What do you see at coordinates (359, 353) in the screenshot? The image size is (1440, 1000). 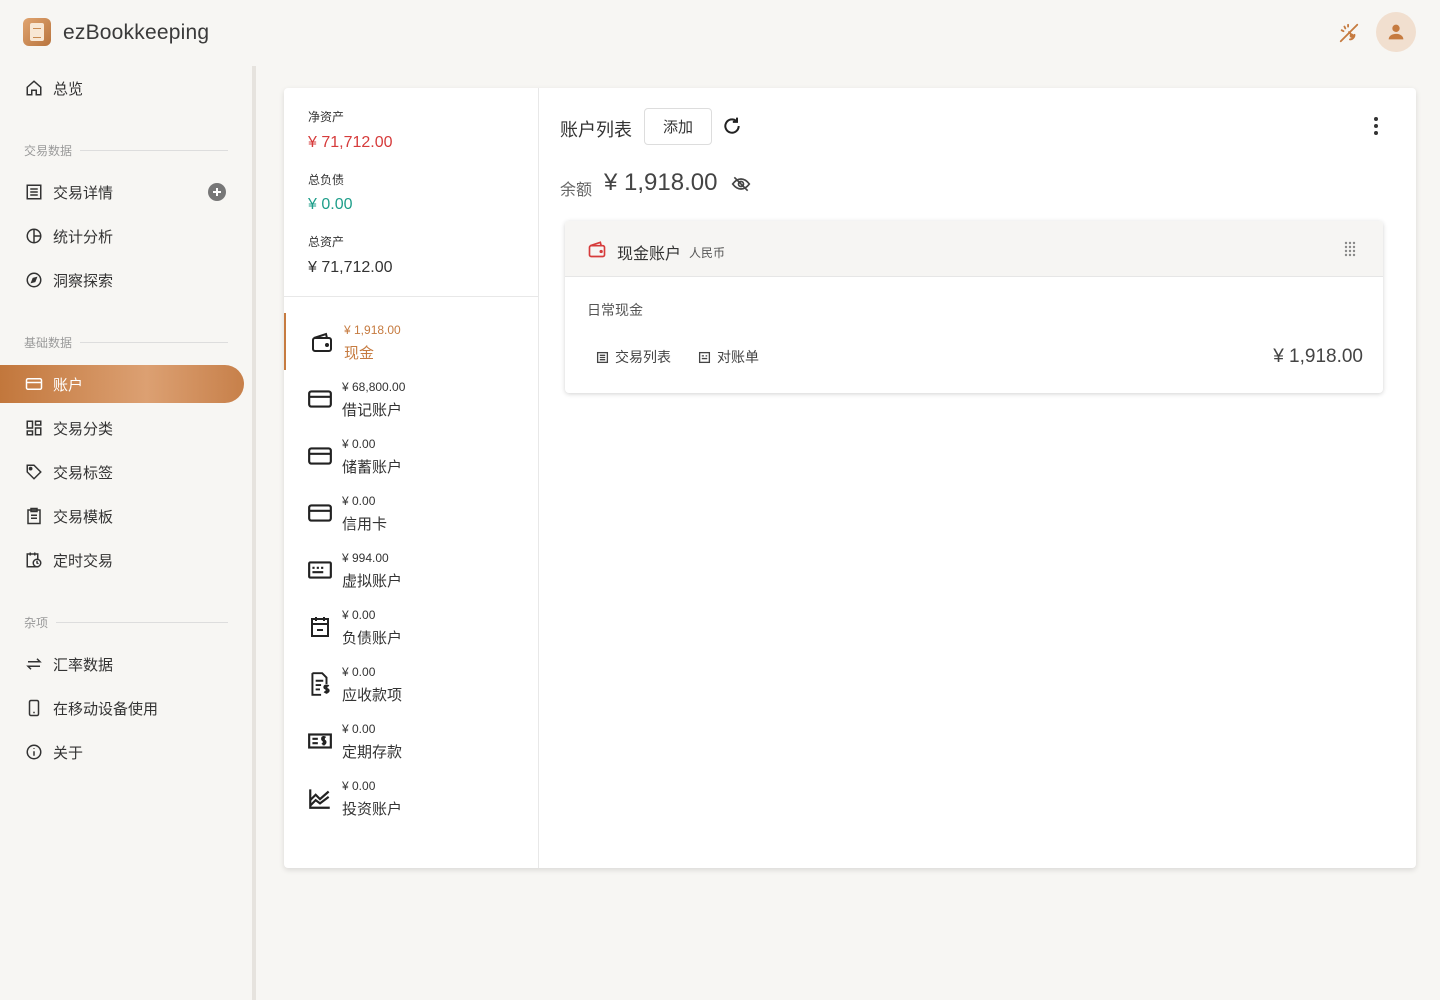 I see `category-name: 现金` at bounding box center [359, 353].